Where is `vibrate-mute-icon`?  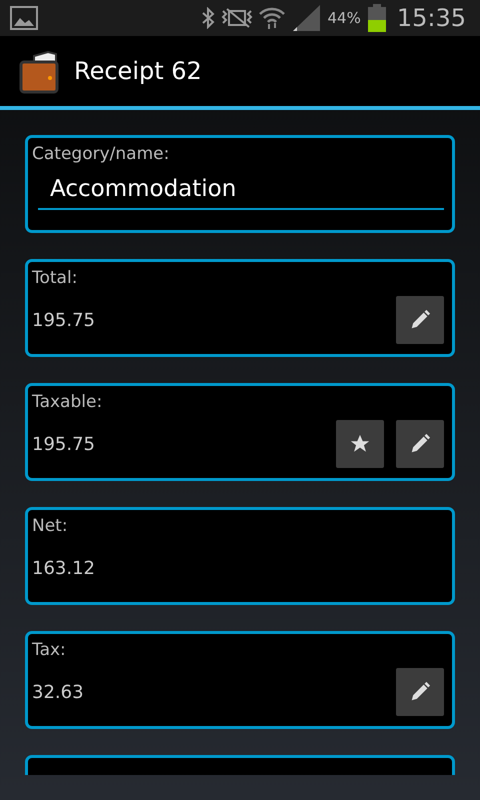 vibrate-mute-icon is located at coordinates (237, 18).